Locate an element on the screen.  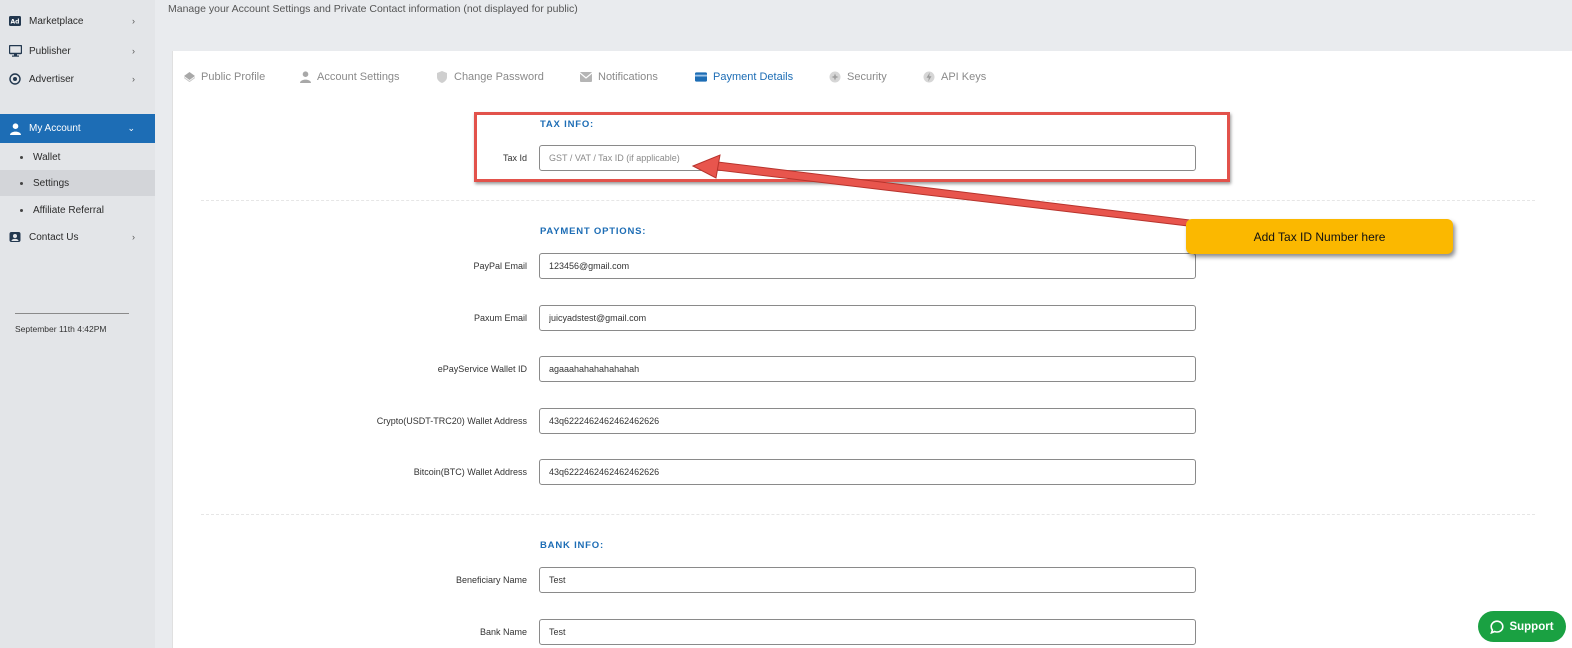
svg-text: Ad is located at coordinates (15, 22).